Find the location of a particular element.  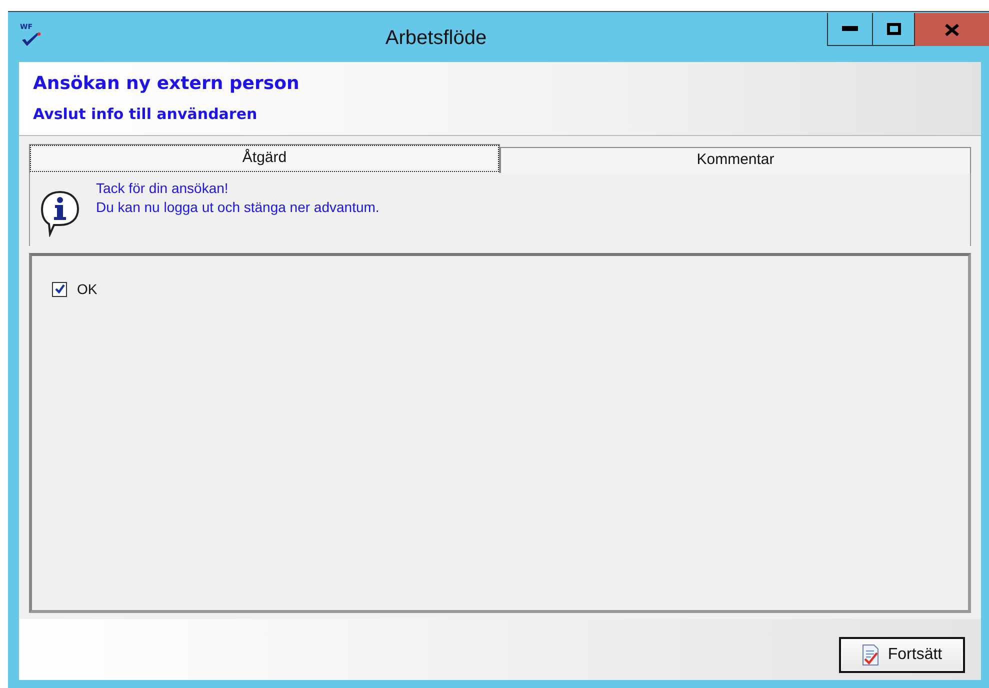

document-check-icon is located at coordinates (871, 655).